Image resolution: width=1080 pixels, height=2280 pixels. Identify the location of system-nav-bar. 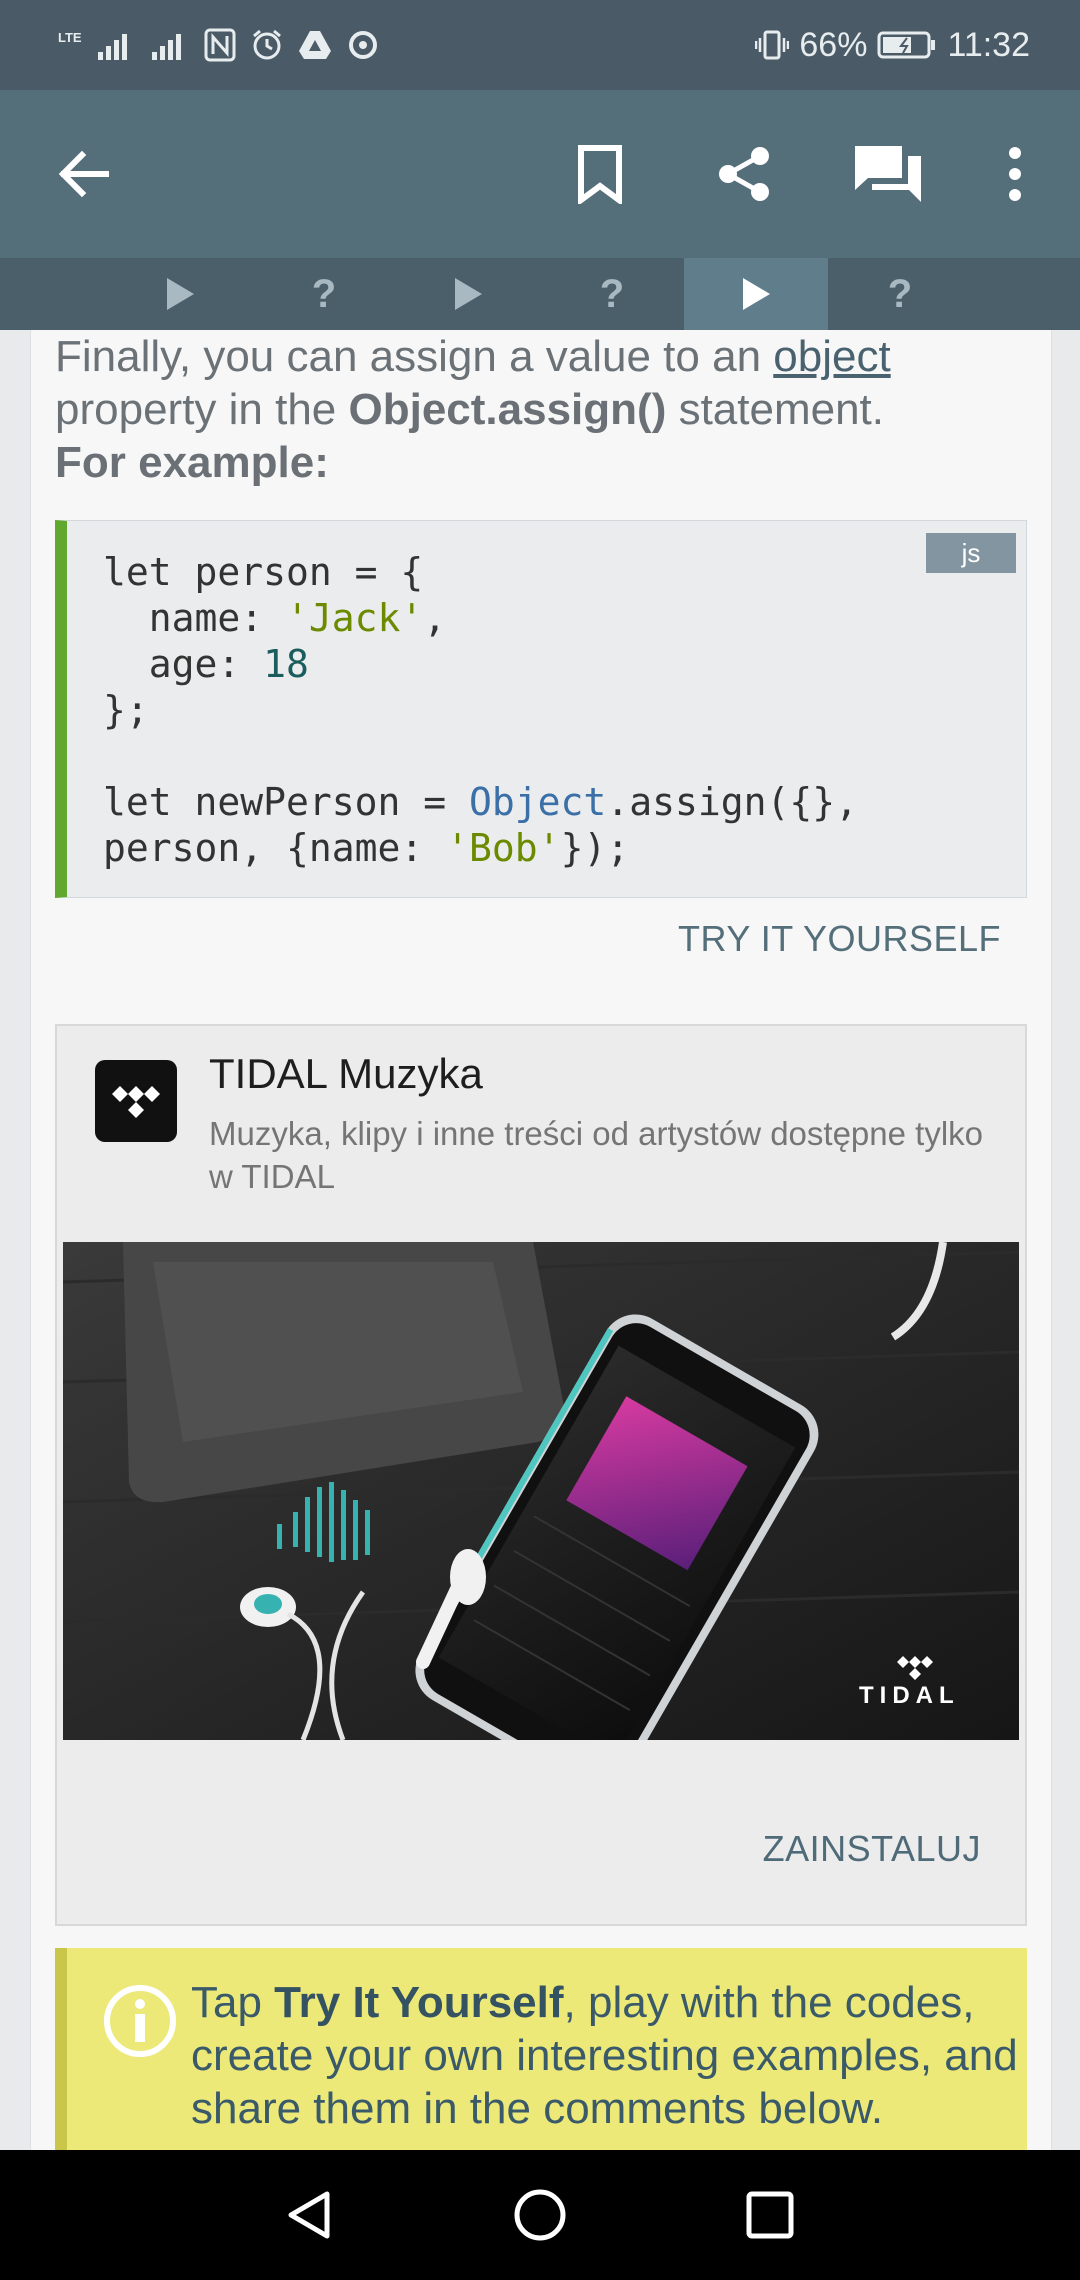
(540, 2215).